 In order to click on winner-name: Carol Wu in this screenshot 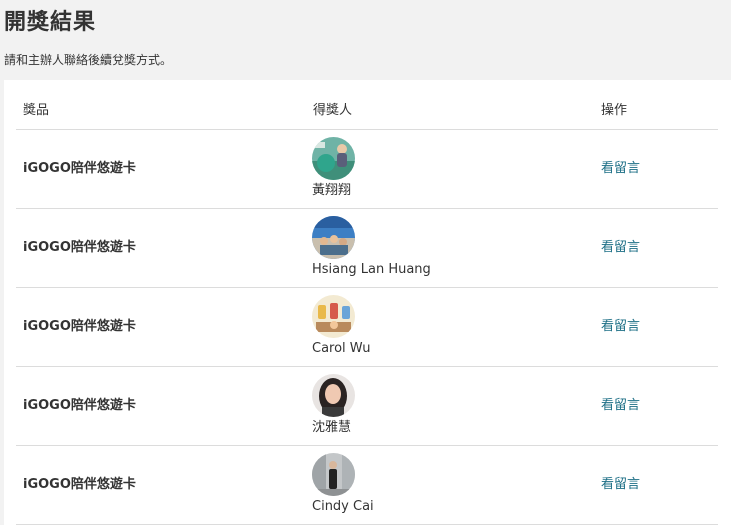, I will do `click(341, 348)`.